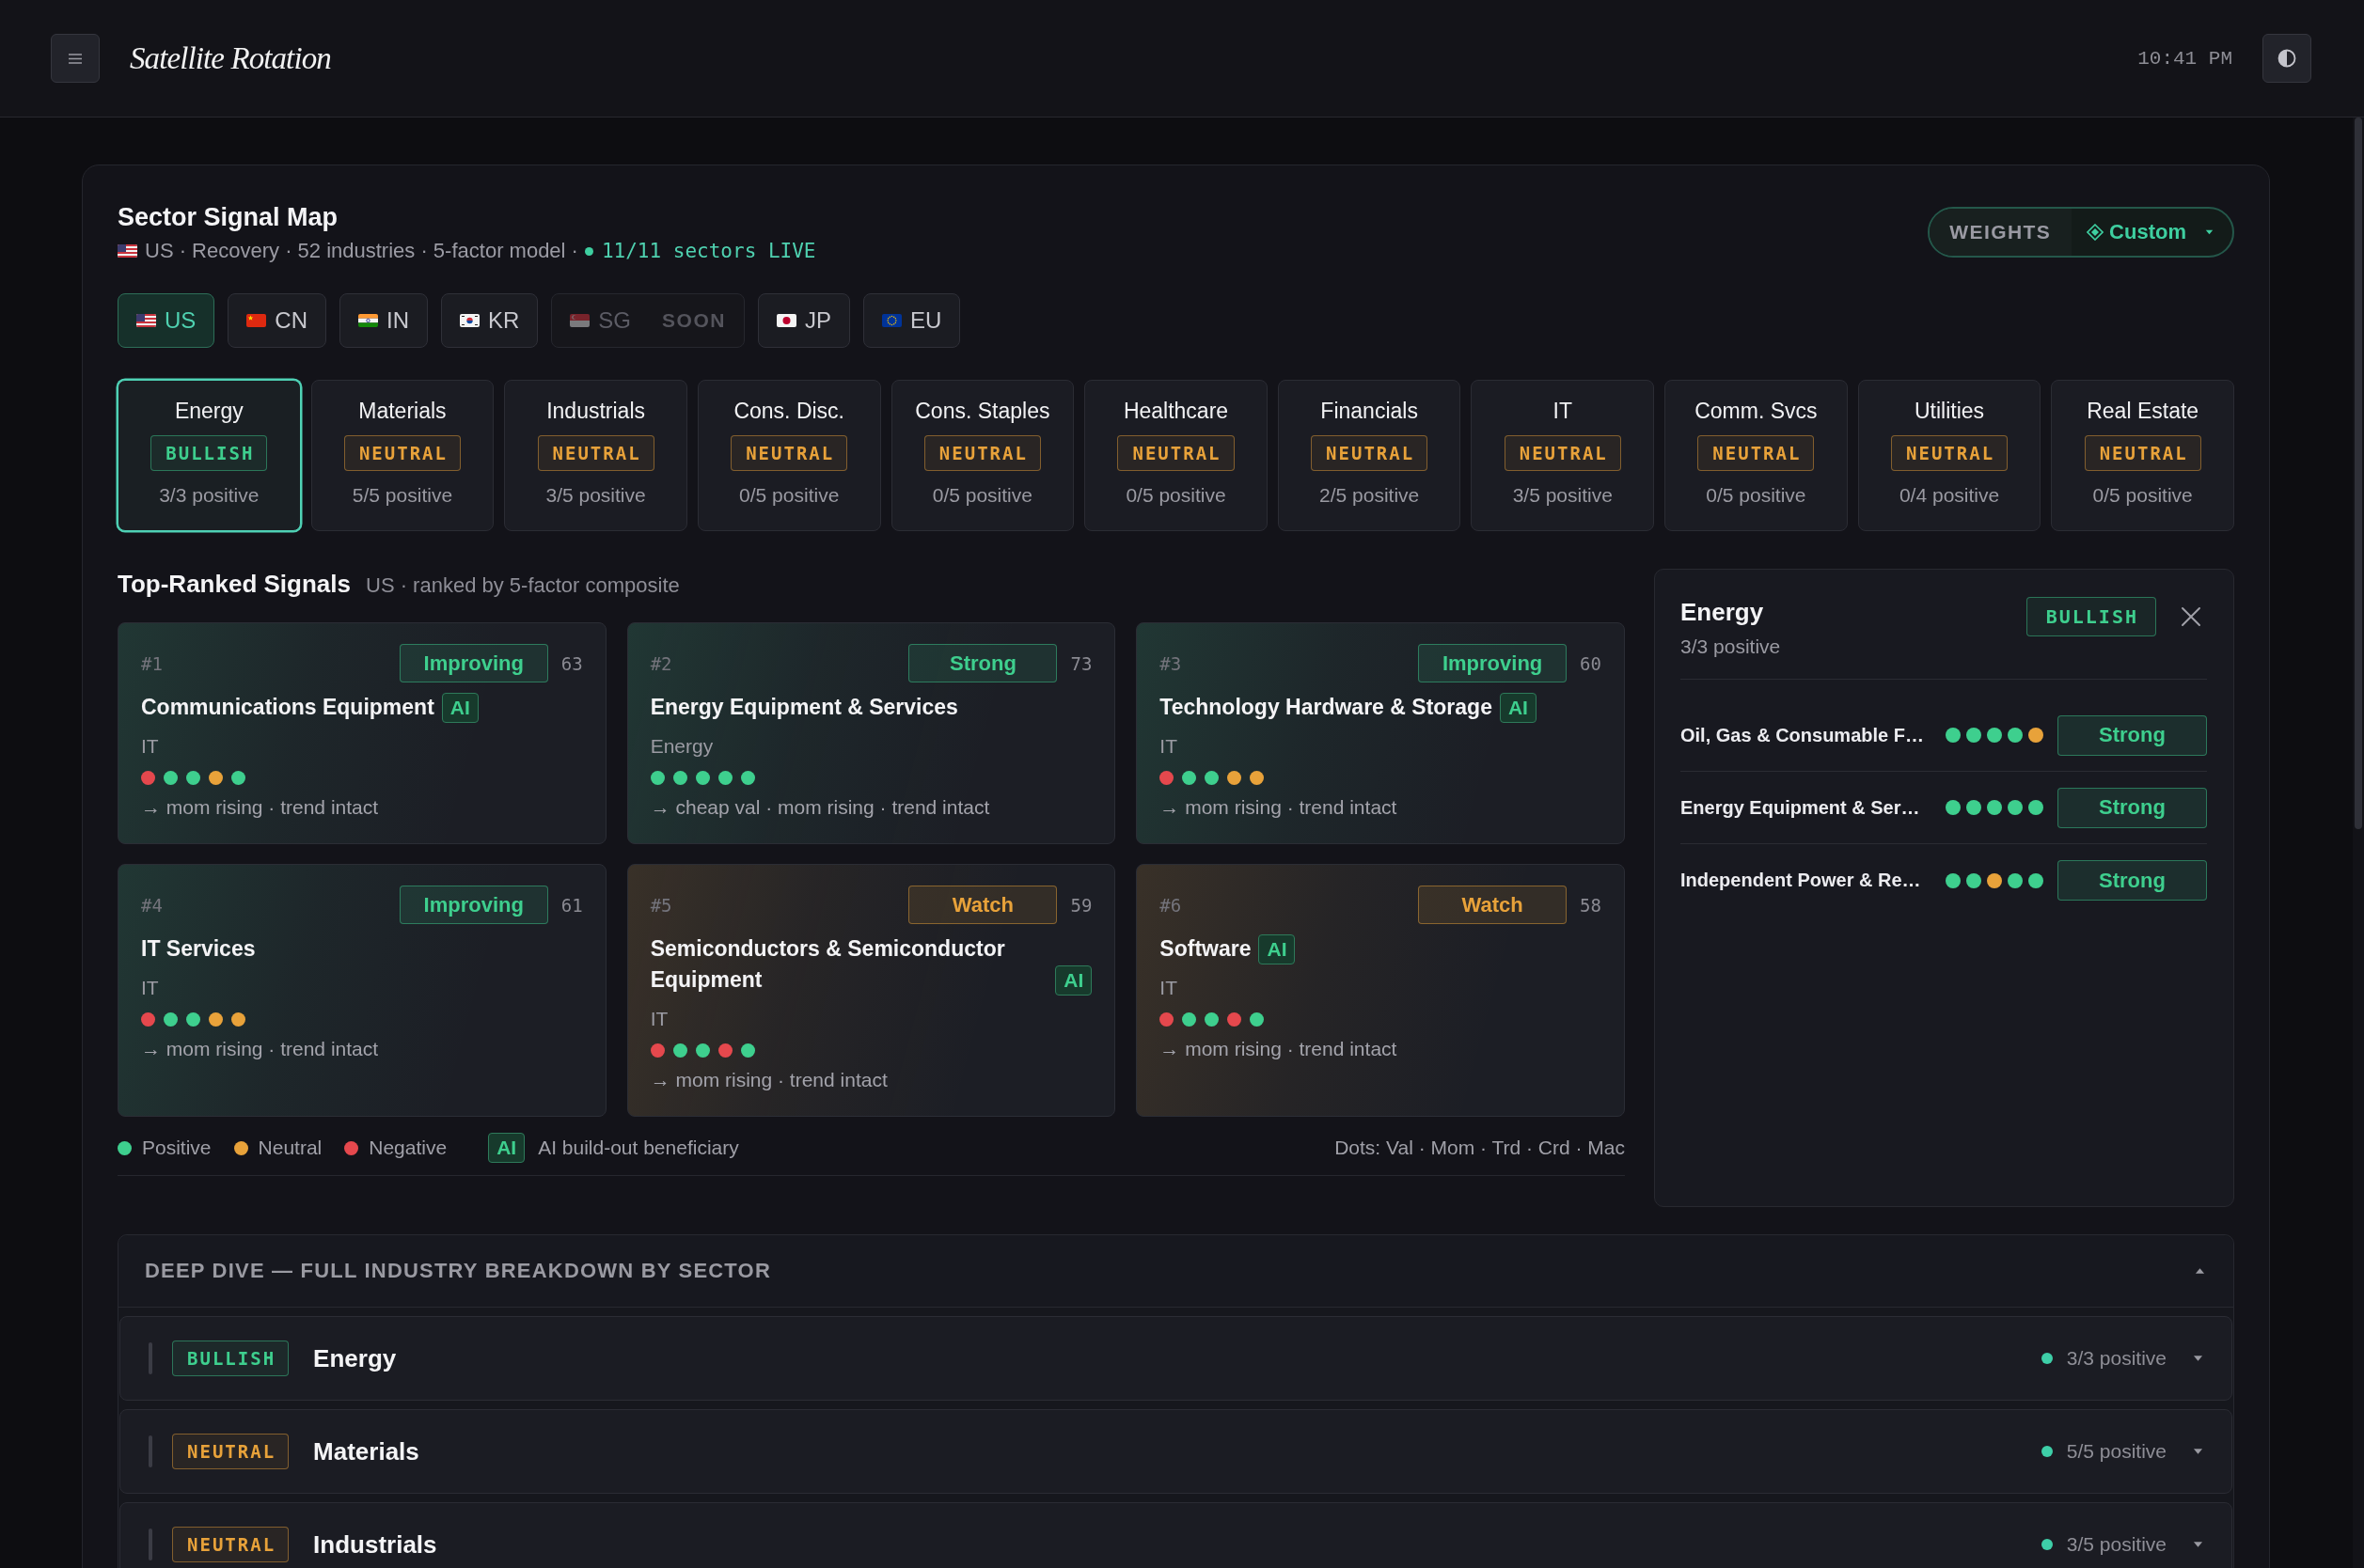  I want to click on sector-card: Industrials NEUTRAL 3/5 positive, so click(595, 455).